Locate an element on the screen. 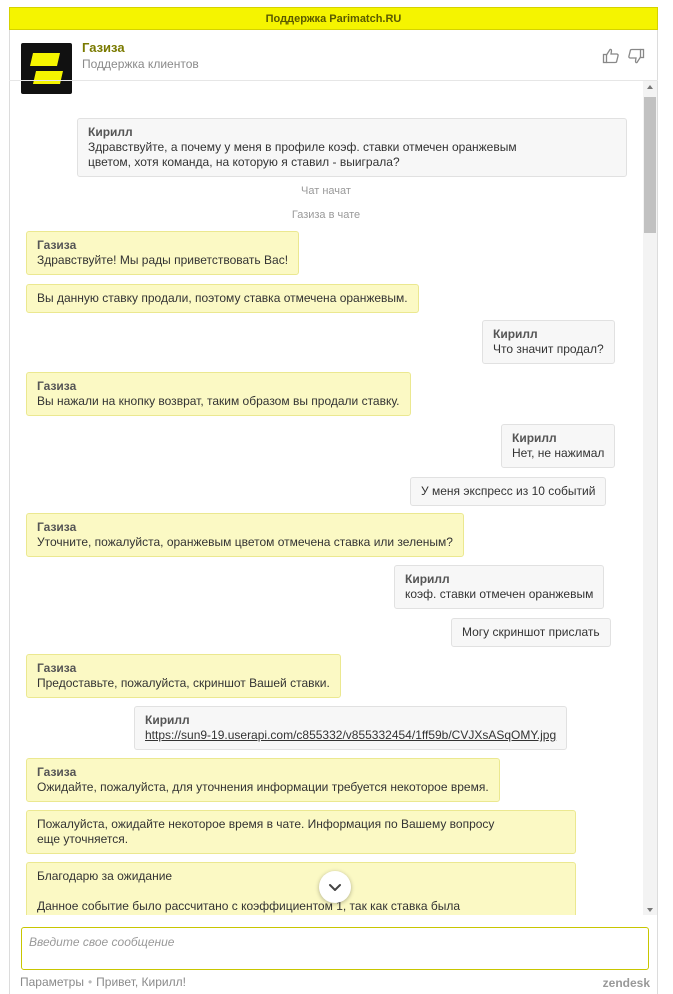  message-input is located at coordinates (335, 948).